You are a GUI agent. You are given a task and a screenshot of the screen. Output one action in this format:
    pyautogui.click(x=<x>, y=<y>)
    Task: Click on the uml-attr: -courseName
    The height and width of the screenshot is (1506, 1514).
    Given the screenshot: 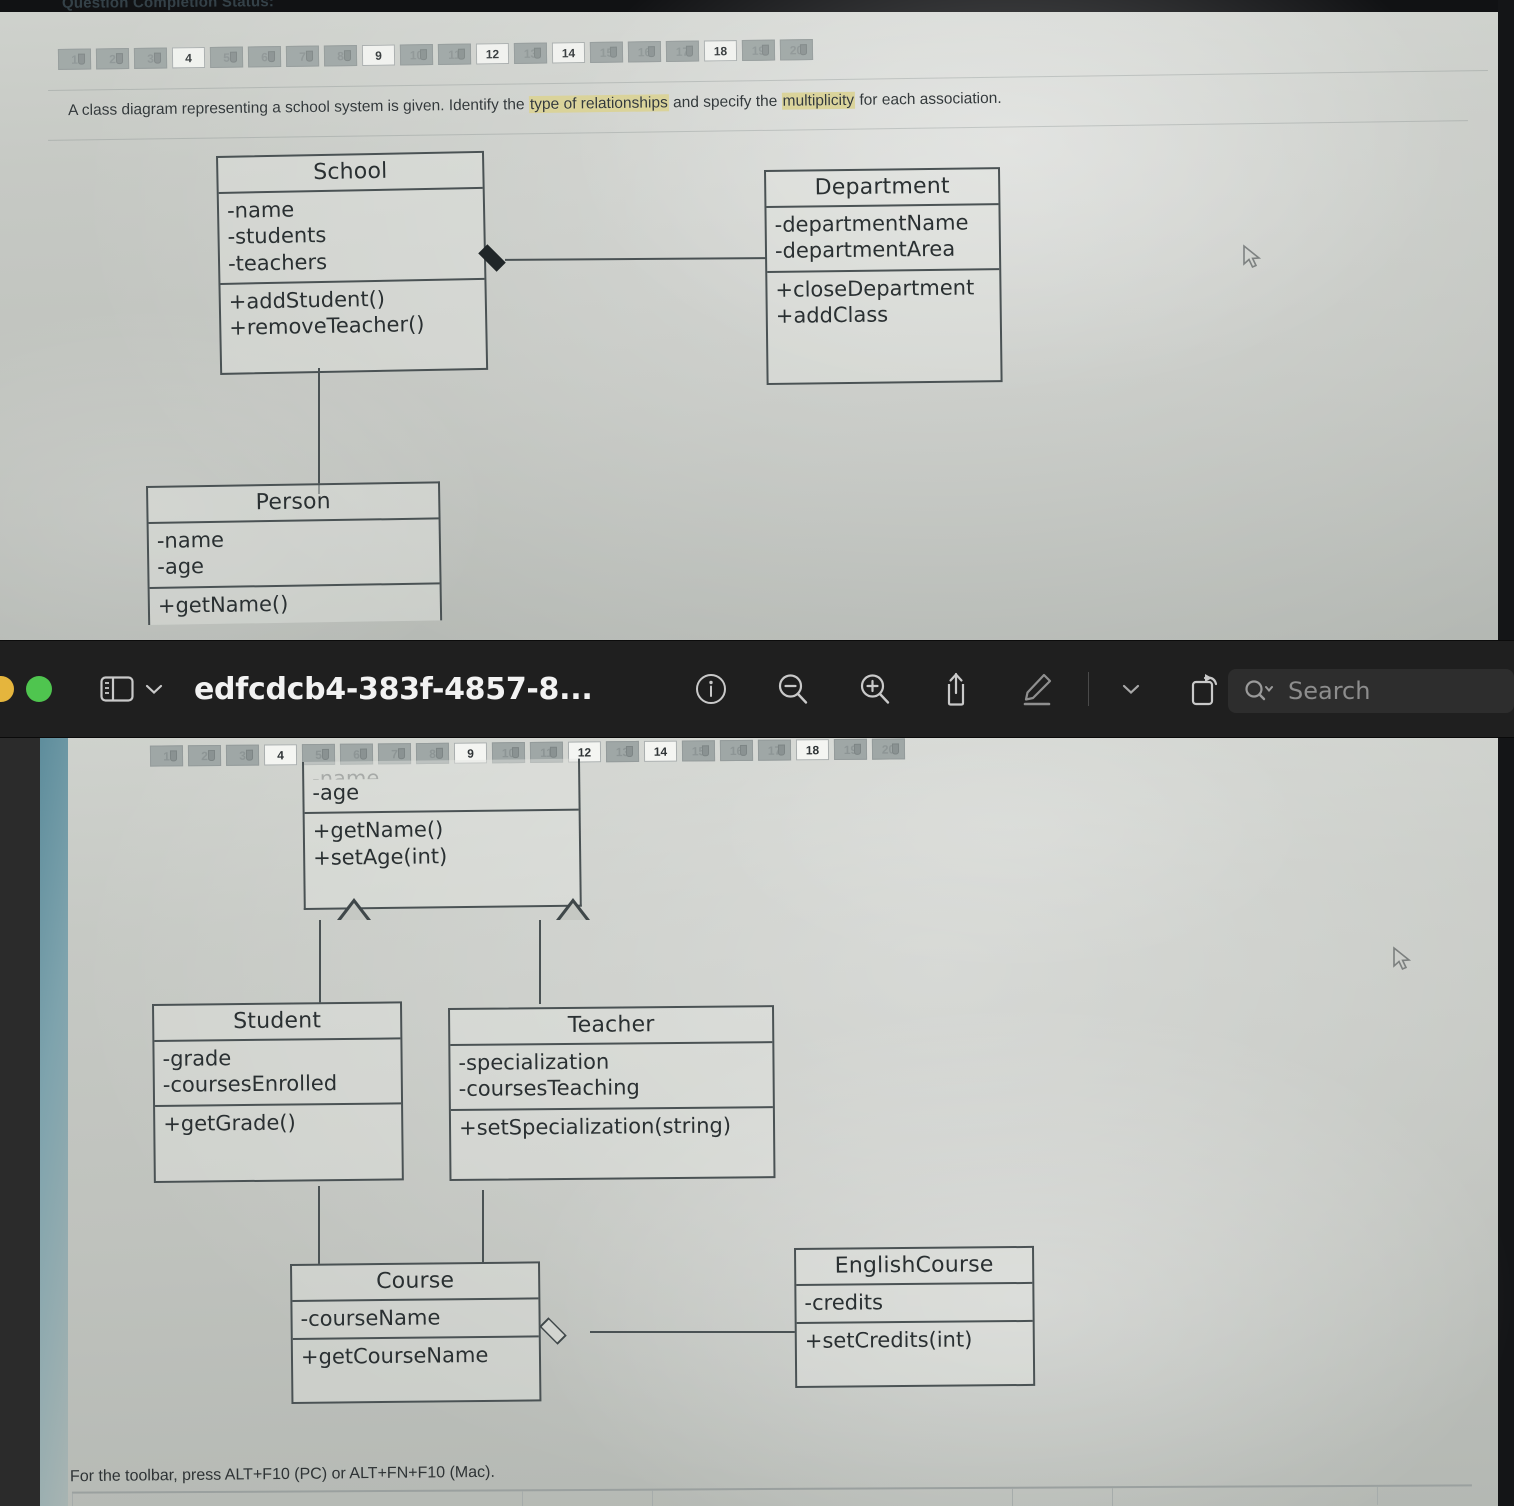 What is the action you would take?
    pyautogui.click(x=370, y=1318)
    